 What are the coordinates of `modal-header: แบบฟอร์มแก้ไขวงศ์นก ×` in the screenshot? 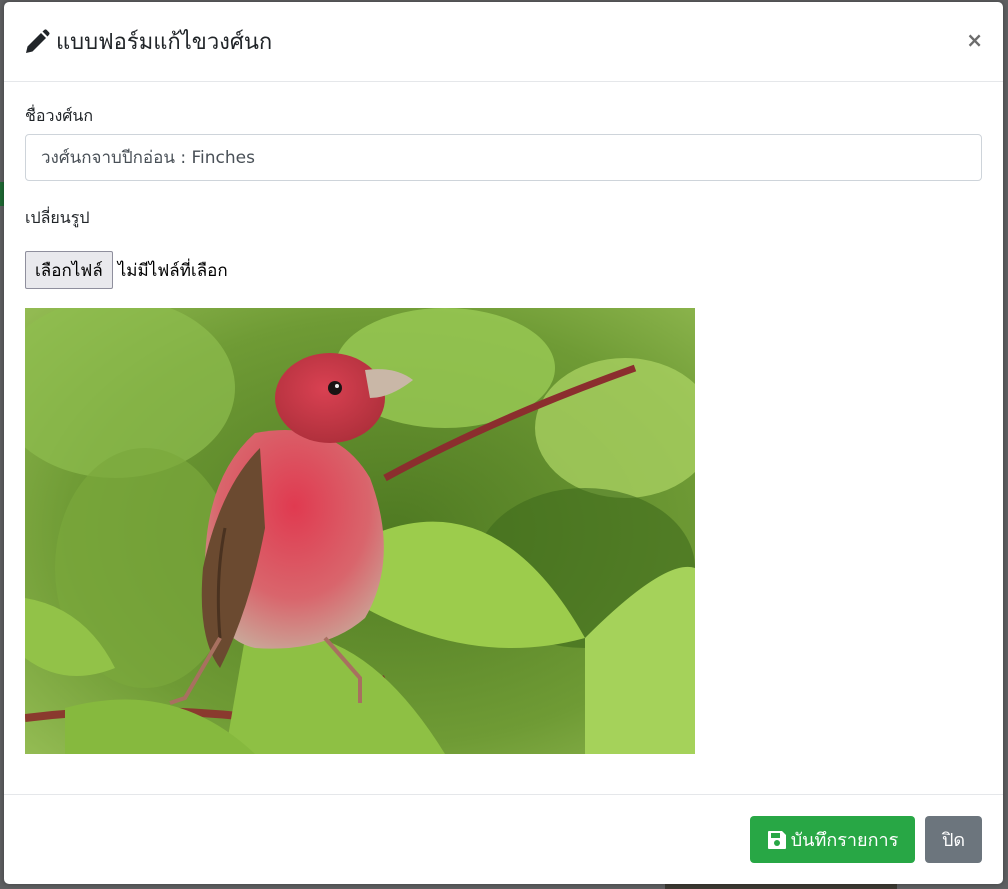 It's located at (503, 42).